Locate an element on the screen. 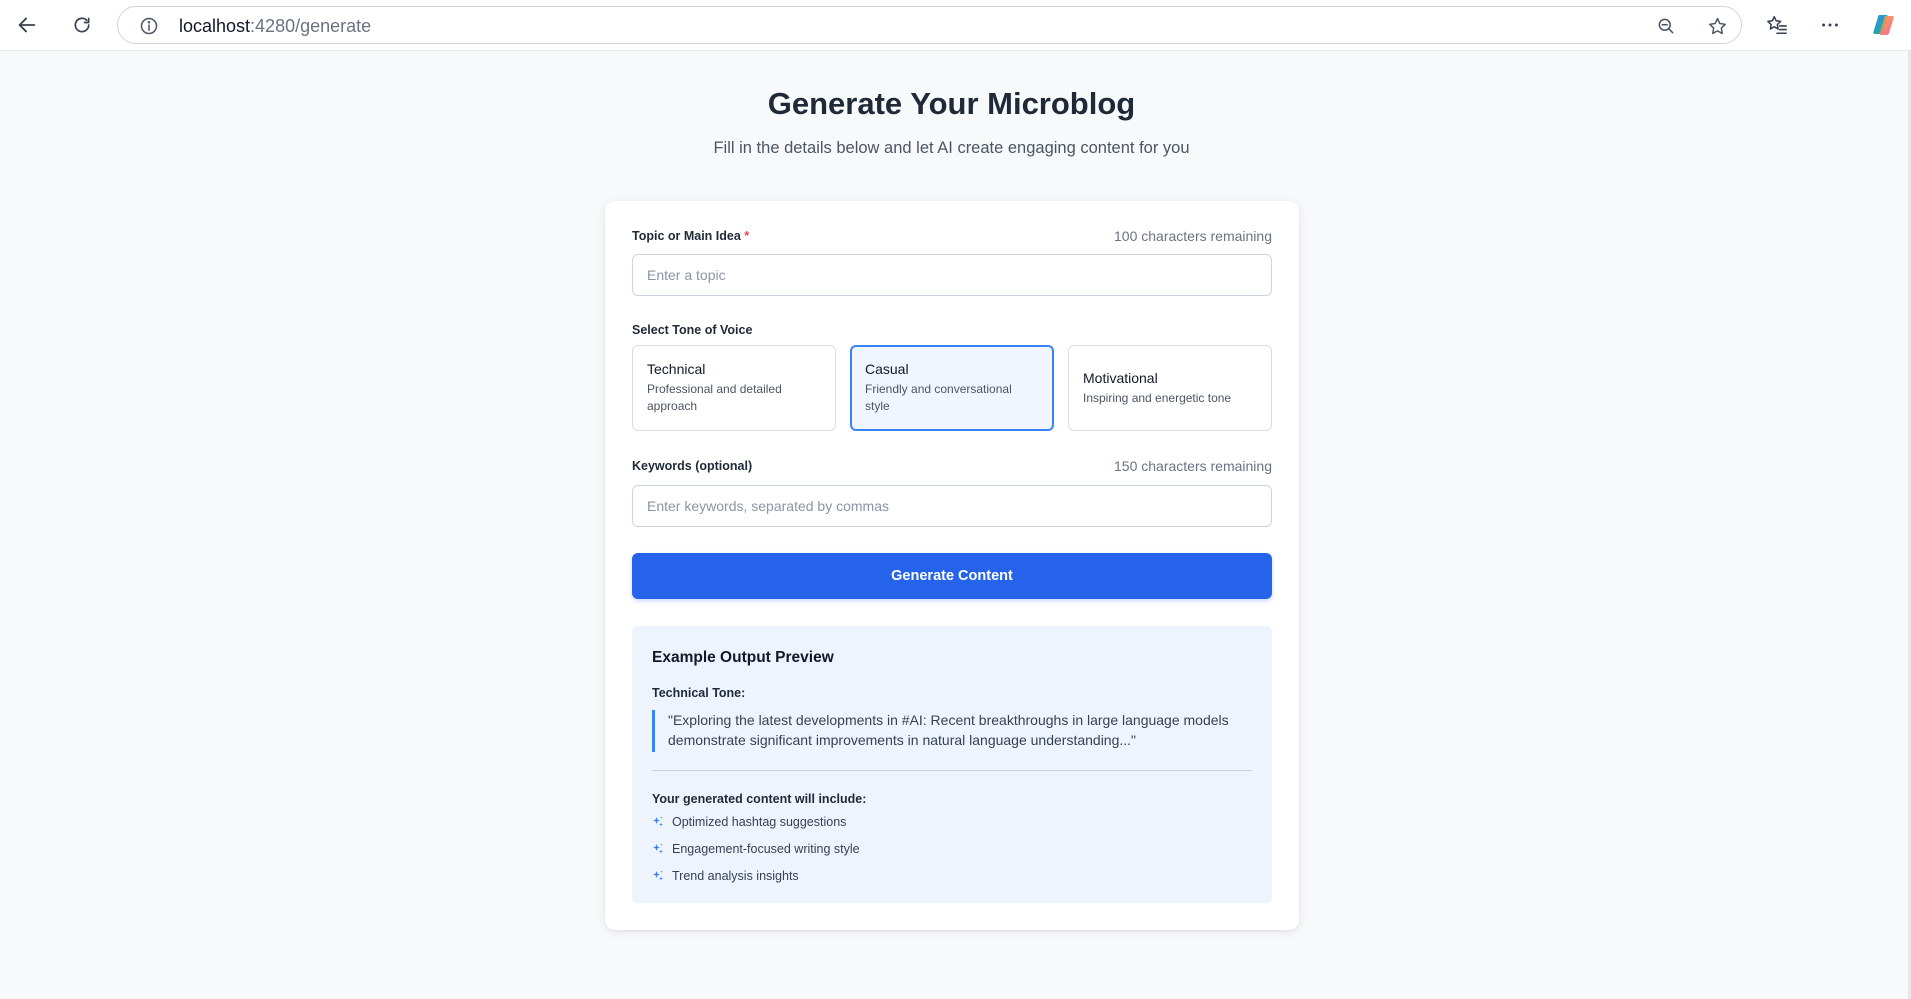 Image resolution: width=1911 pixels, height=999 pixels. star-icon is located at coordinates (1717, 26).